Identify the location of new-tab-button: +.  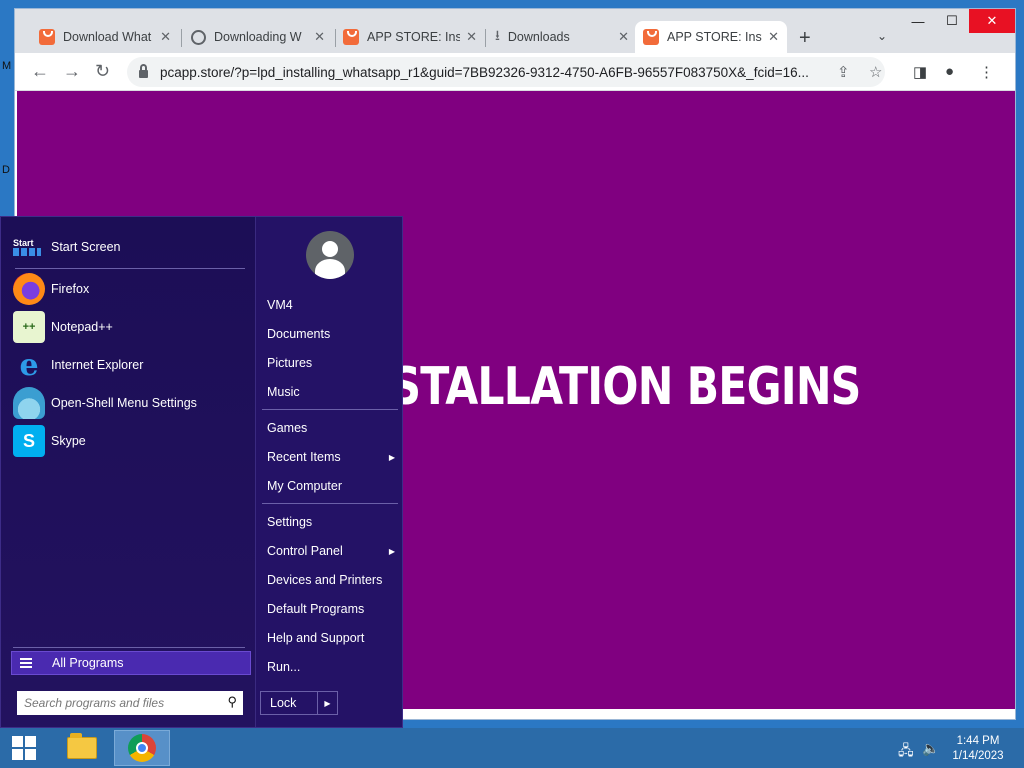
(805, 38).